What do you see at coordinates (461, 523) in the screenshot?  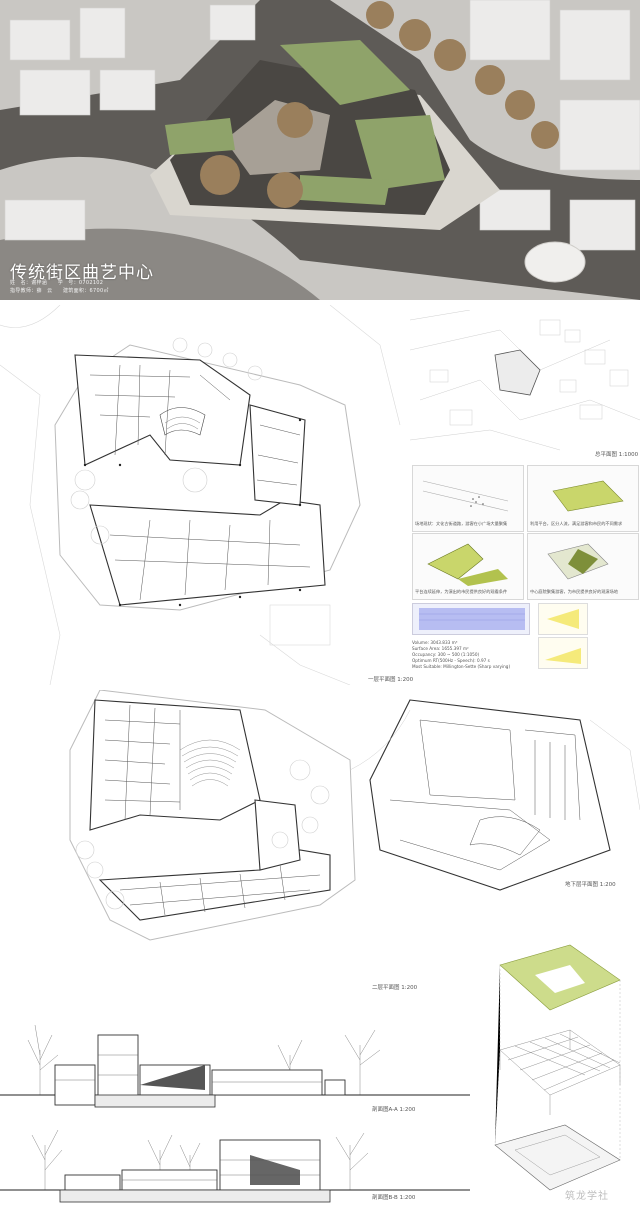 I see `analysis-step-1: 场地现状：文化古街道路，游客在小广场大量聚集` at bounding box center [461, 523].